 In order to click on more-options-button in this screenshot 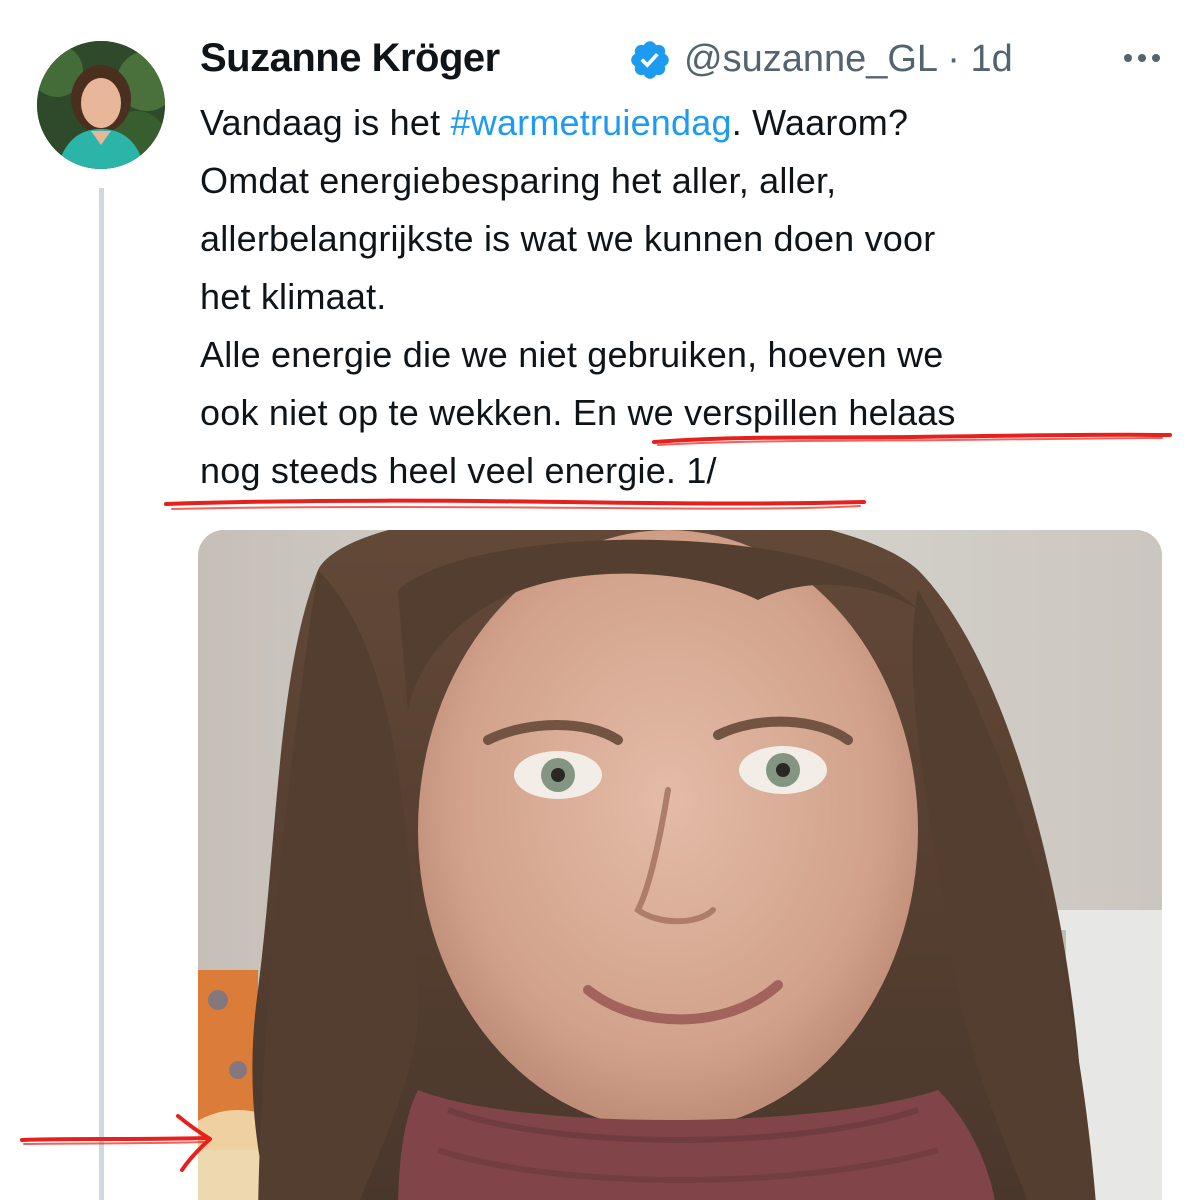, I will do `click(1142, 58)`.